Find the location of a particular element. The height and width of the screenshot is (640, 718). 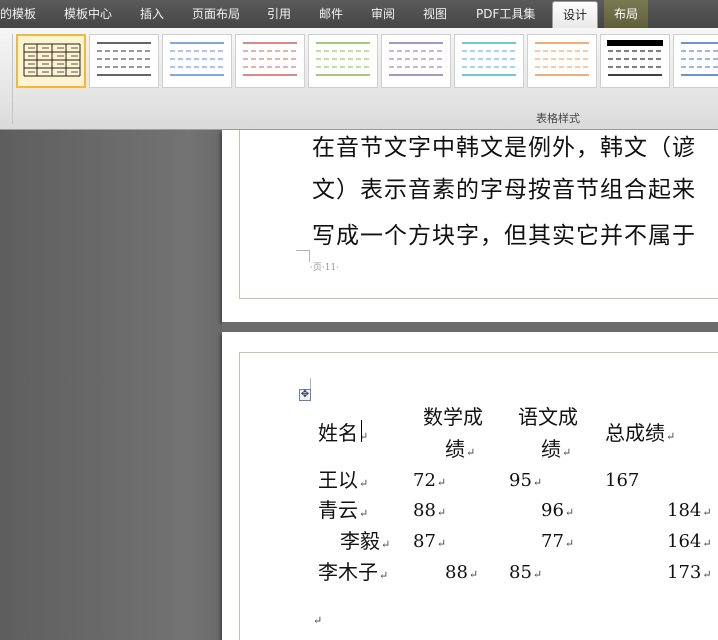

page2-margin-left is located at coordinates (239, 496).